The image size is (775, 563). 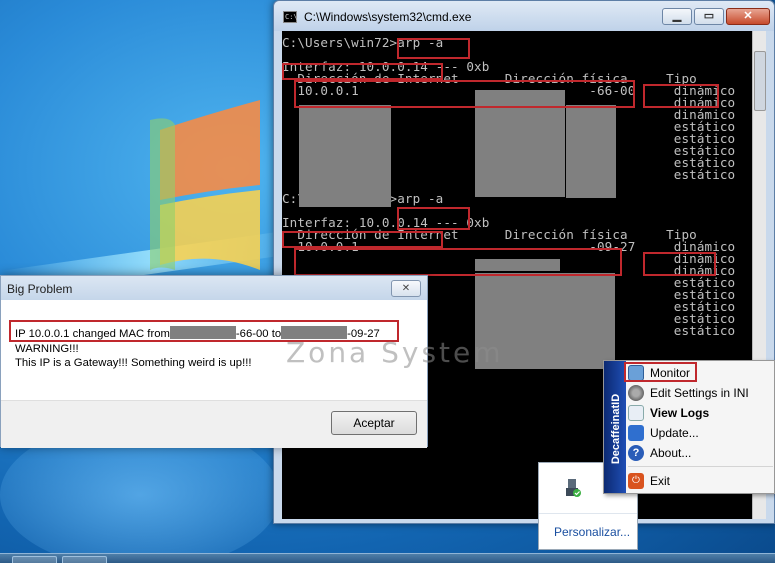 I want to click on close-button: ✕, so click(x=748, y=16).